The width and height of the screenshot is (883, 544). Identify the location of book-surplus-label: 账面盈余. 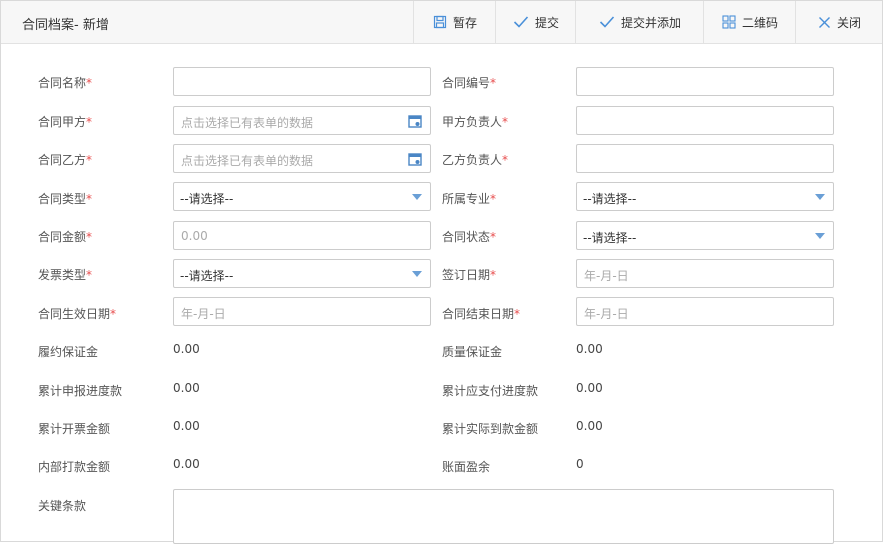
(466, 467).